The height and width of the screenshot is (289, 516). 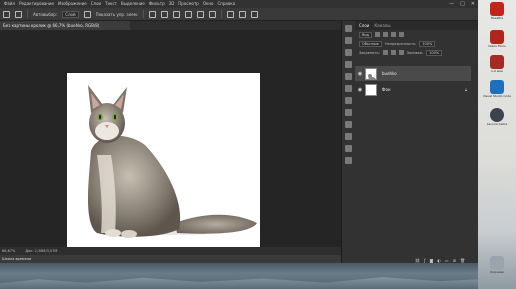 What do you see at coordinates (348, 88) in the screenshot?
I see `character-icon` at bounding box center [348, 88].